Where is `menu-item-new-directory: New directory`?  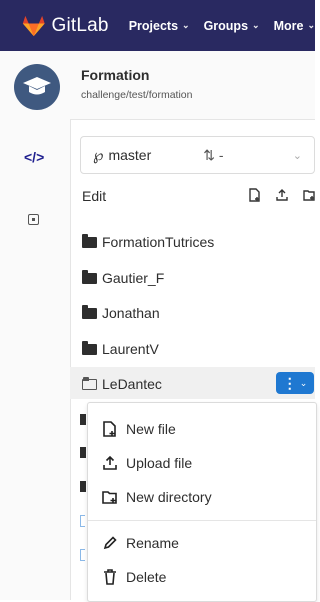 menu-item-new-directory: New directory is located at coordinates (156, 497).